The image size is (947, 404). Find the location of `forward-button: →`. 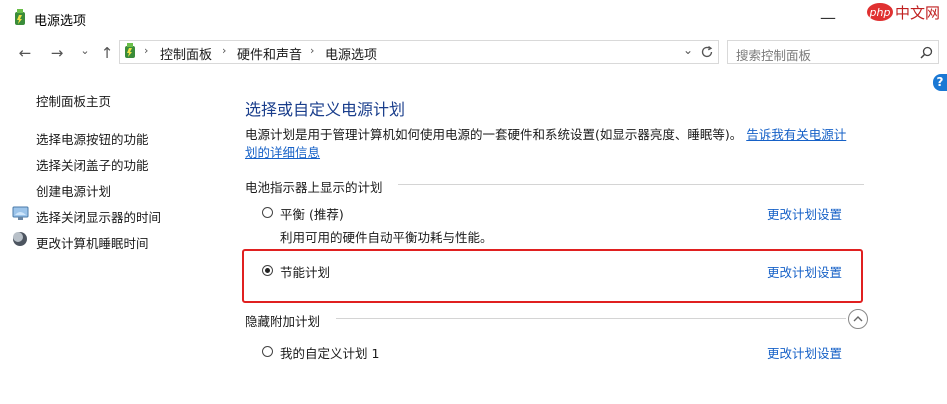

forward-button: → is located at coordinates (57, 53).